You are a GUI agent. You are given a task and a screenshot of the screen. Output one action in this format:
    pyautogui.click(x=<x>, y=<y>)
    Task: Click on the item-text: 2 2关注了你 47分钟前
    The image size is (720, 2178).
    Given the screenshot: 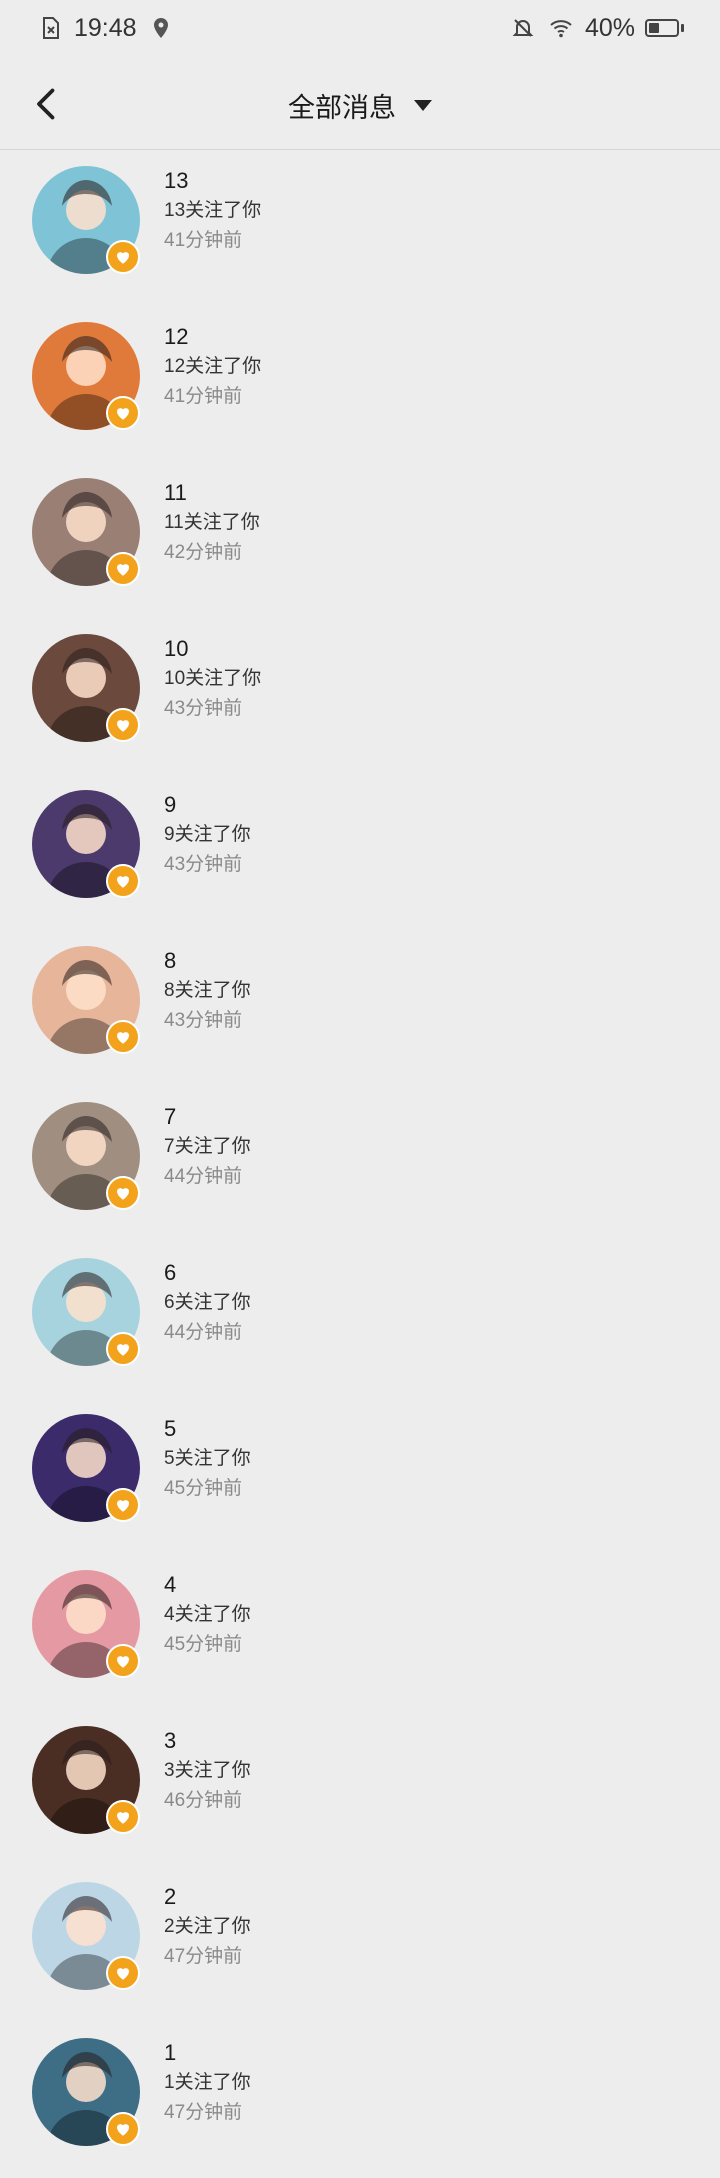 What is the action you would take?
    pyautogui.click(x=207, y=1927)
    